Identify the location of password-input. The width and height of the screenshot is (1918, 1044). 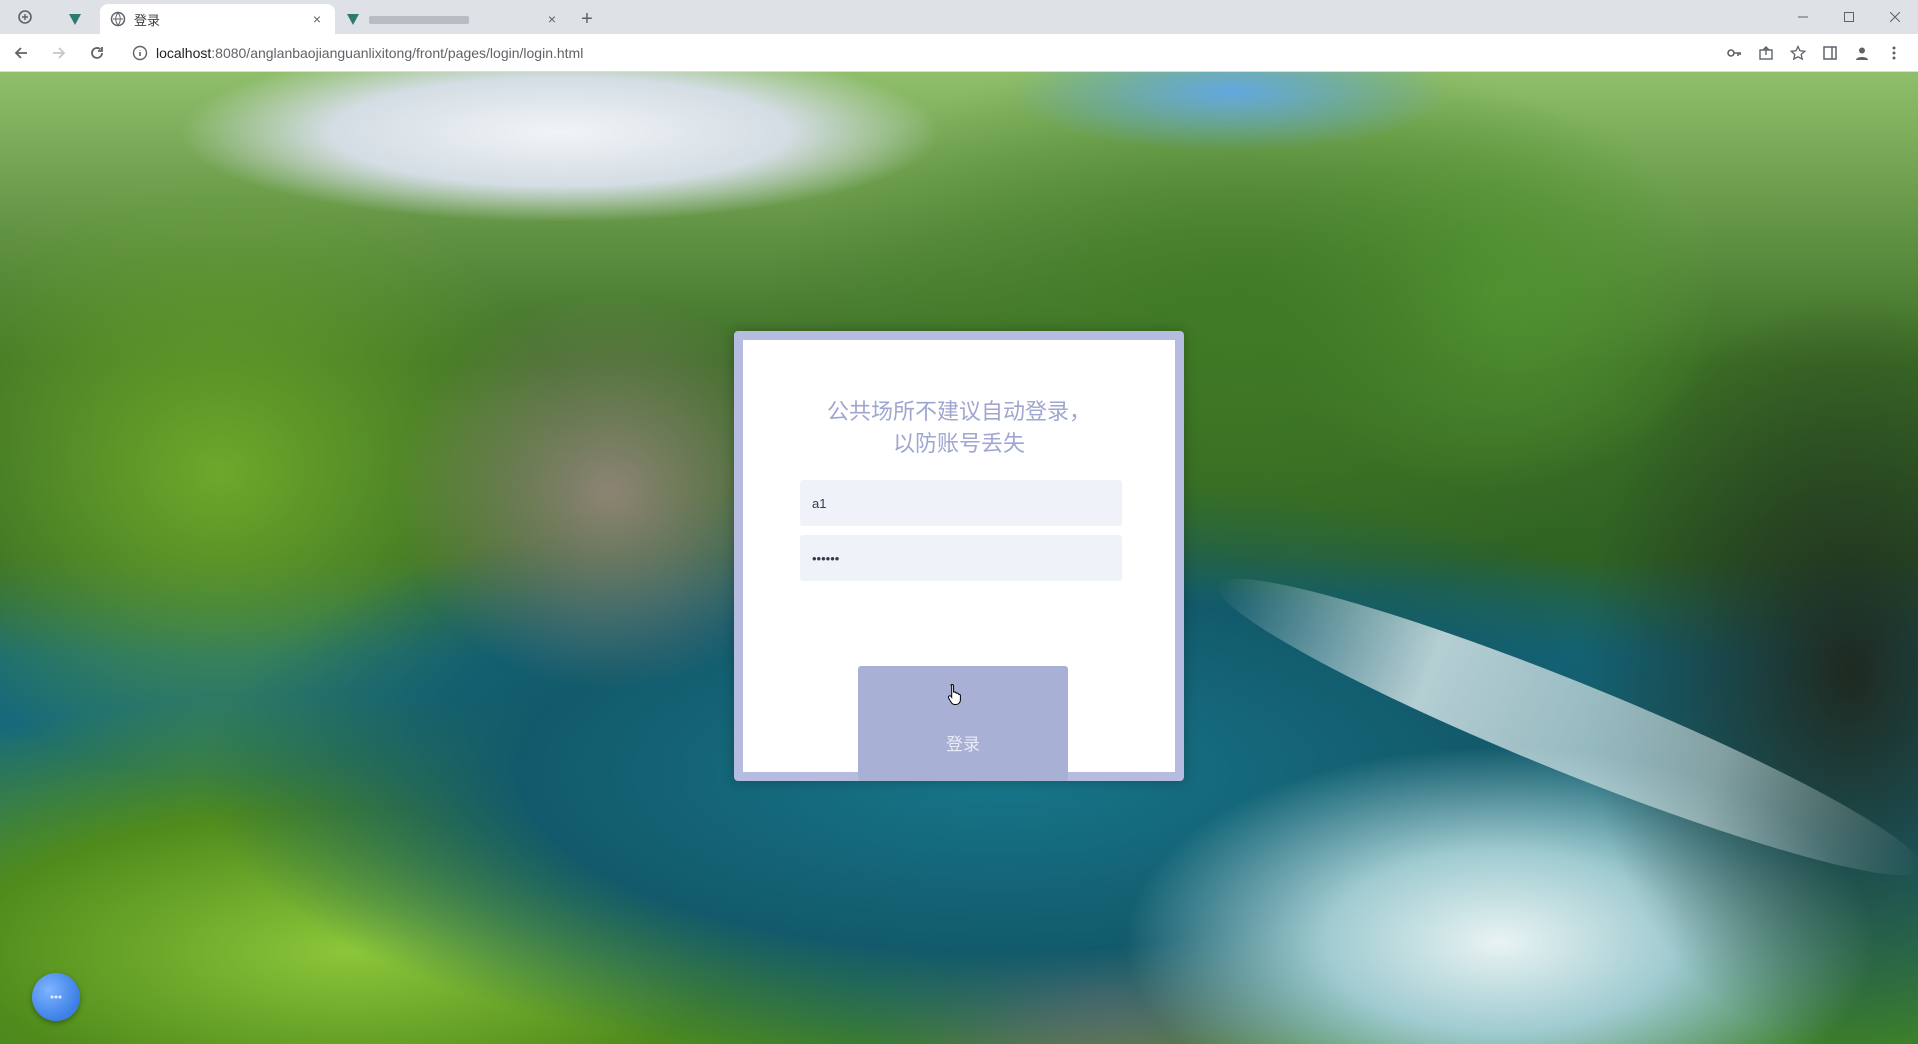
(961, 558).